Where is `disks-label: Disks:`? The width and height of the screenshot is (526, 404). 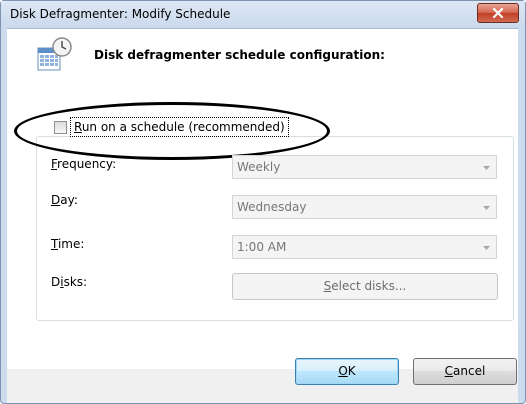
disks-label: Disks: is located at coordinates (69, 282).